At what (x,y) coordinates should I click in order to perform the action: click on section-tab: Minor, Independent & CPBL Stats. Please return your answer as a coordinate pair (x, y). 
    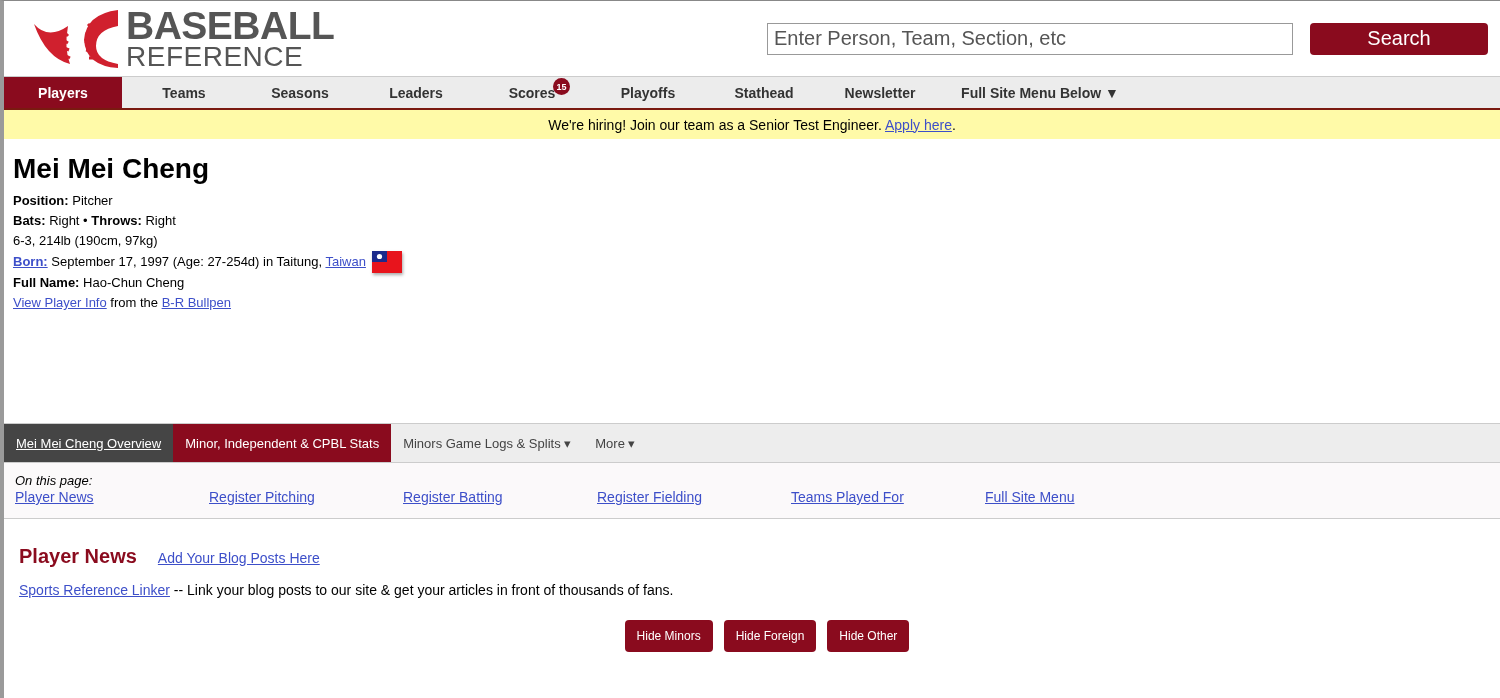
    Looking at the image, I should click on (282, 443).